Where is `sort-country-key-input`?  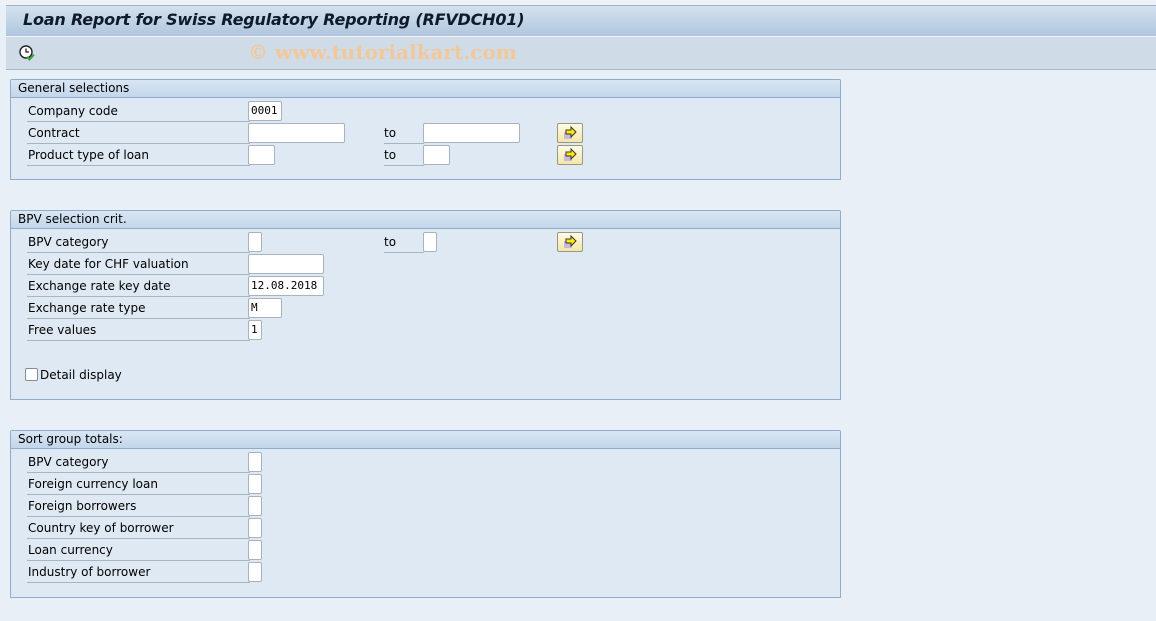
sort-country-key-input is located at coordinates (255, 528).